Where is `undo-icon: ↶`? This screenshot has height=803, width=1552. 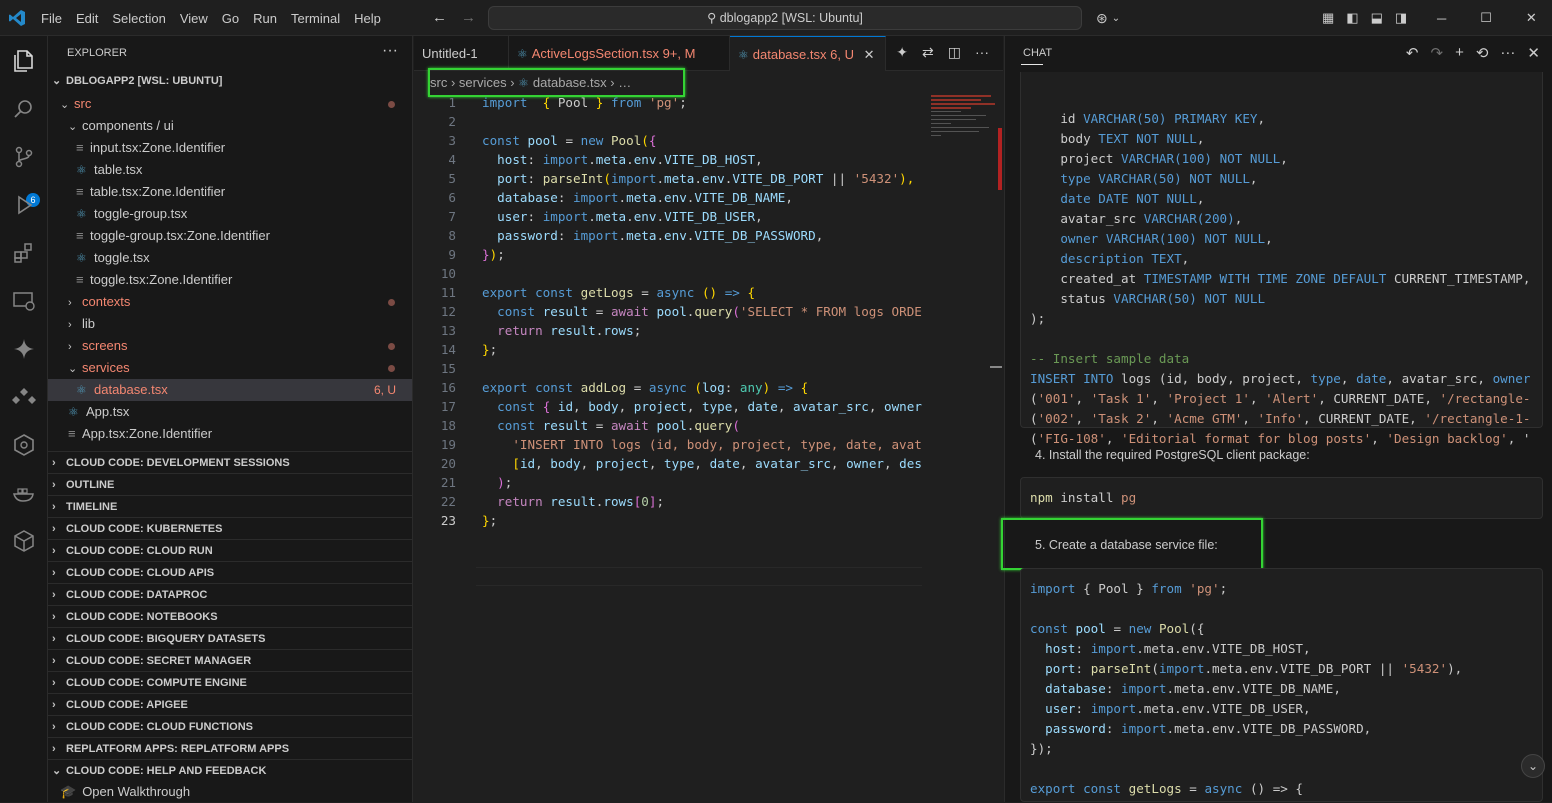 undo-icon: ↶ is located at coordinates (1412, 53).